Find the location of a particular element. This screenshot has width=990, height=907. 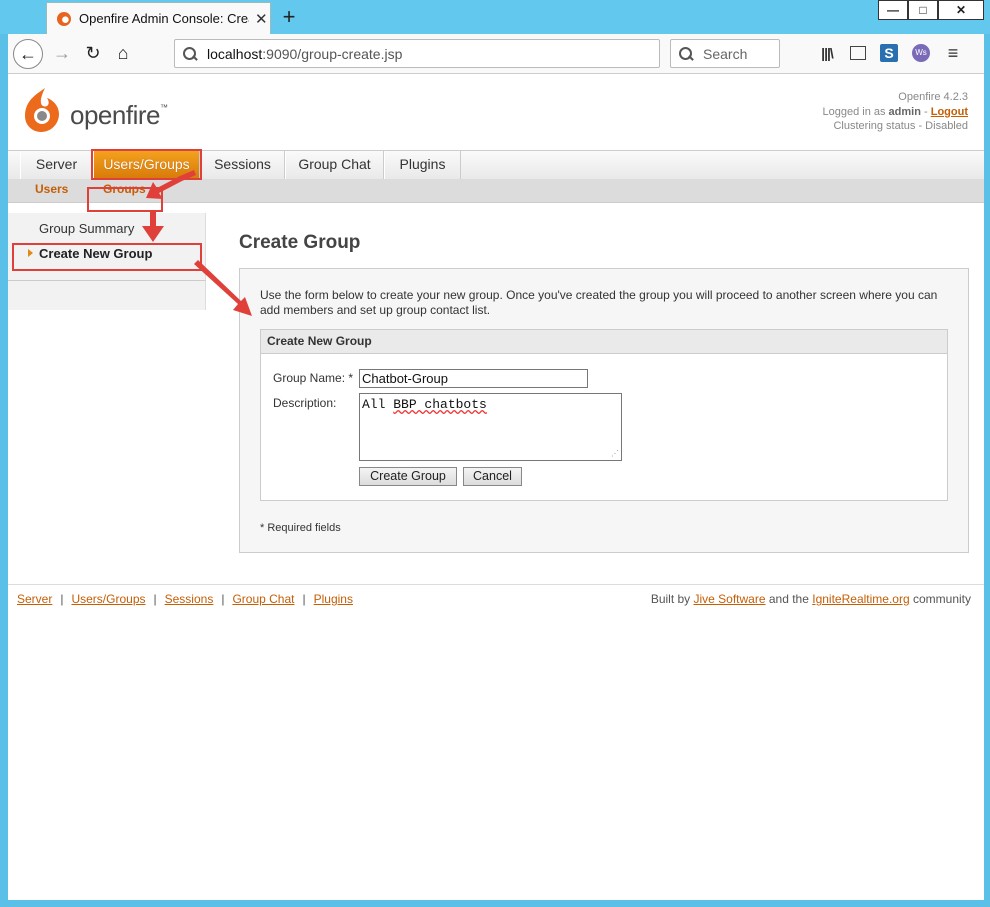

sidebar-icon is located at coordinates (858, 53).